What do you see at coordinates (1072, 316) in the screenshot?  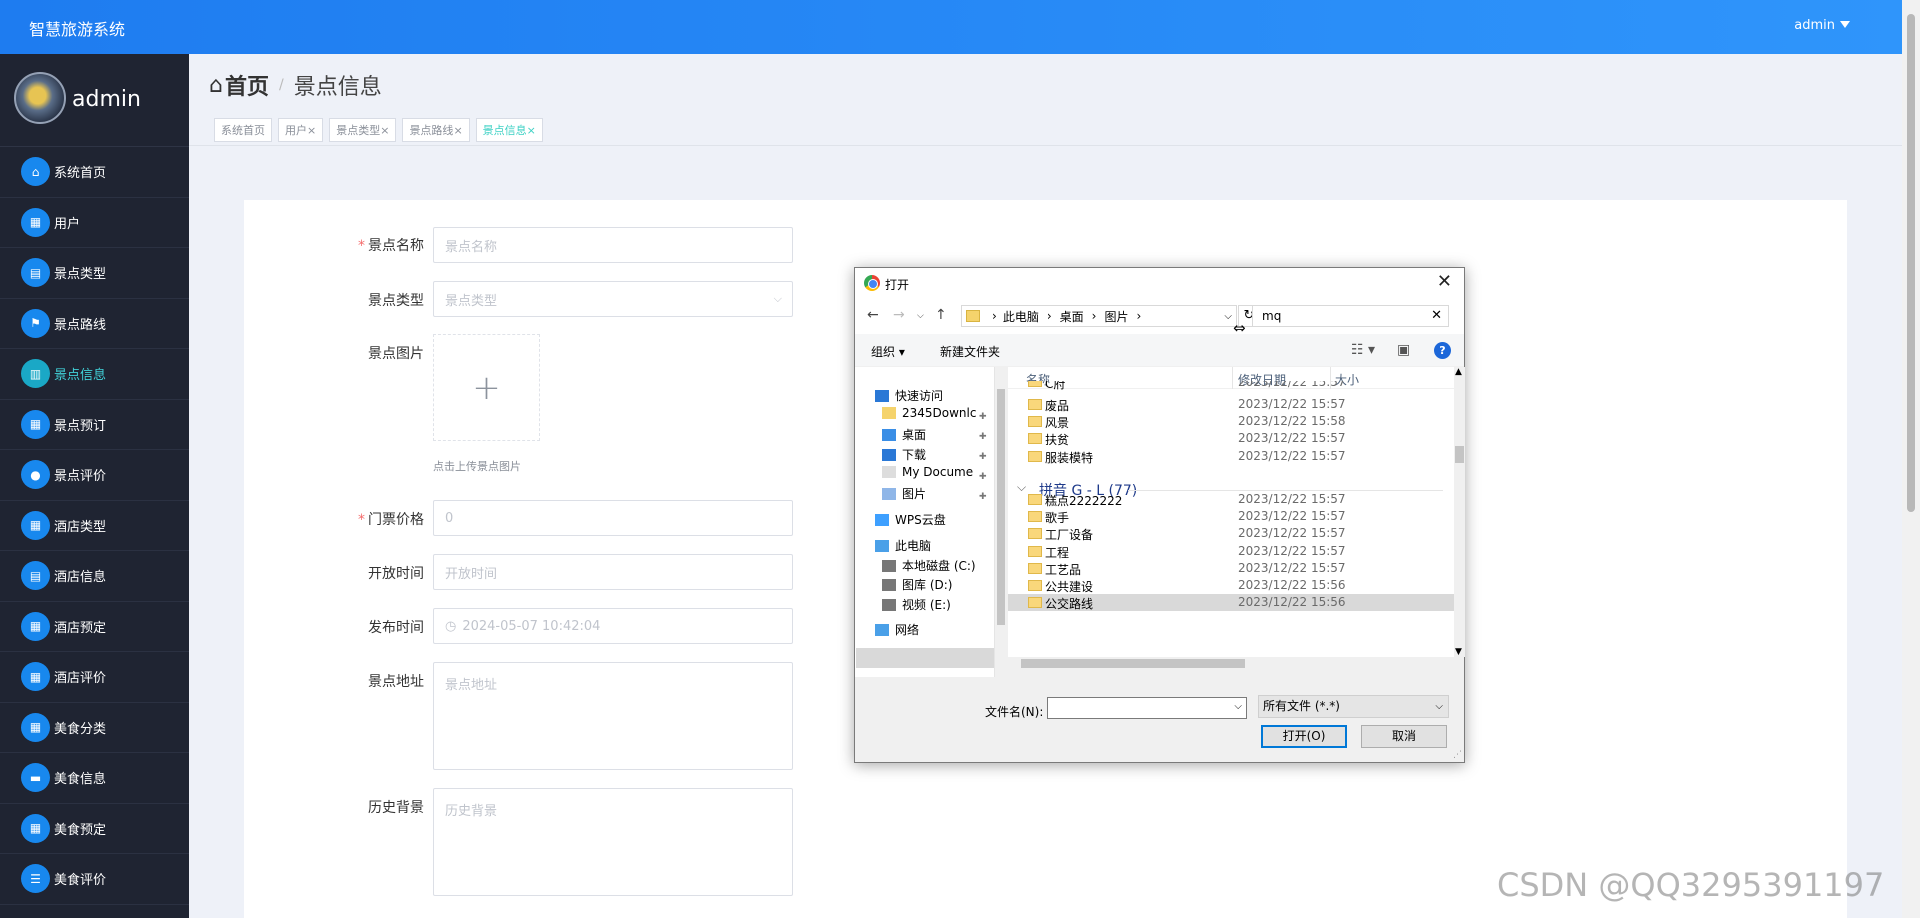 I see `path-segment: 桌面` at bounding box center [1072, 316].